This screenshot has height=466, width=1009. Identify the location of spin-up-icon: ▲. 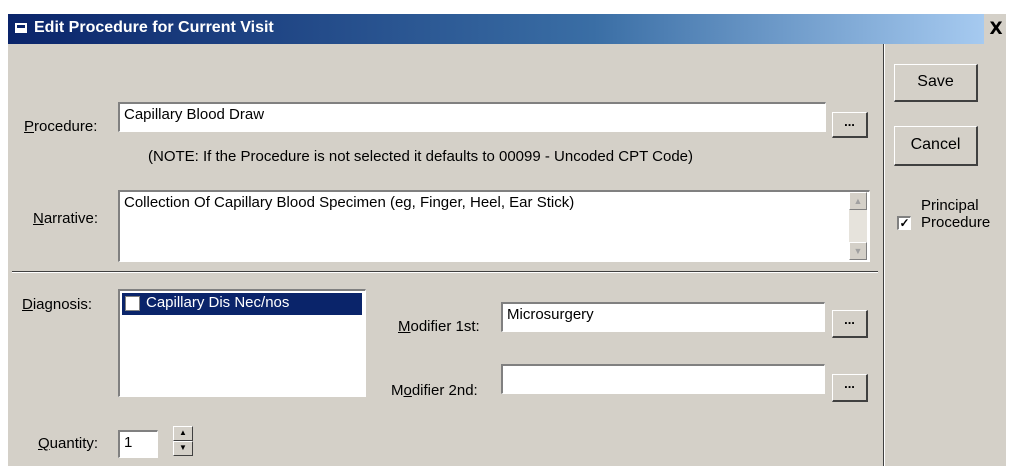
(183, 433).